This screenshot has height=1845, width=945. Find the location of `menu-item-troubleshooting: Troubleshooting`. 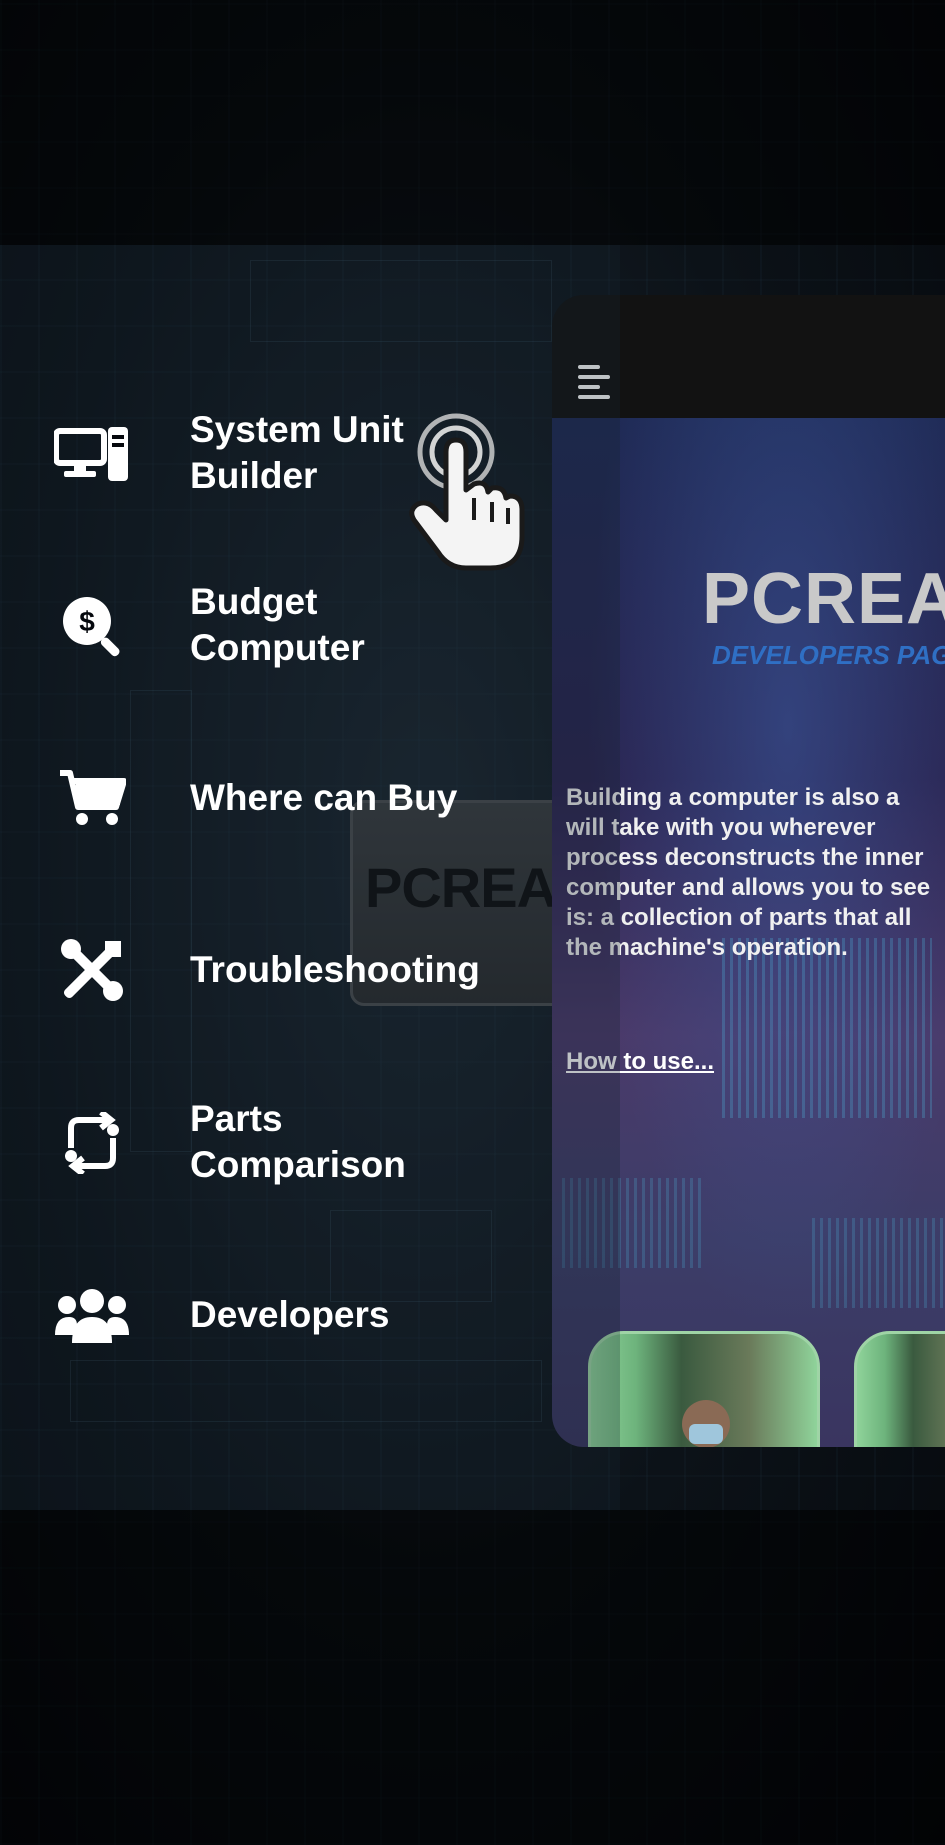

menu-item-troubleshooting: Troubleshooting is located at coordinates (270, 970).